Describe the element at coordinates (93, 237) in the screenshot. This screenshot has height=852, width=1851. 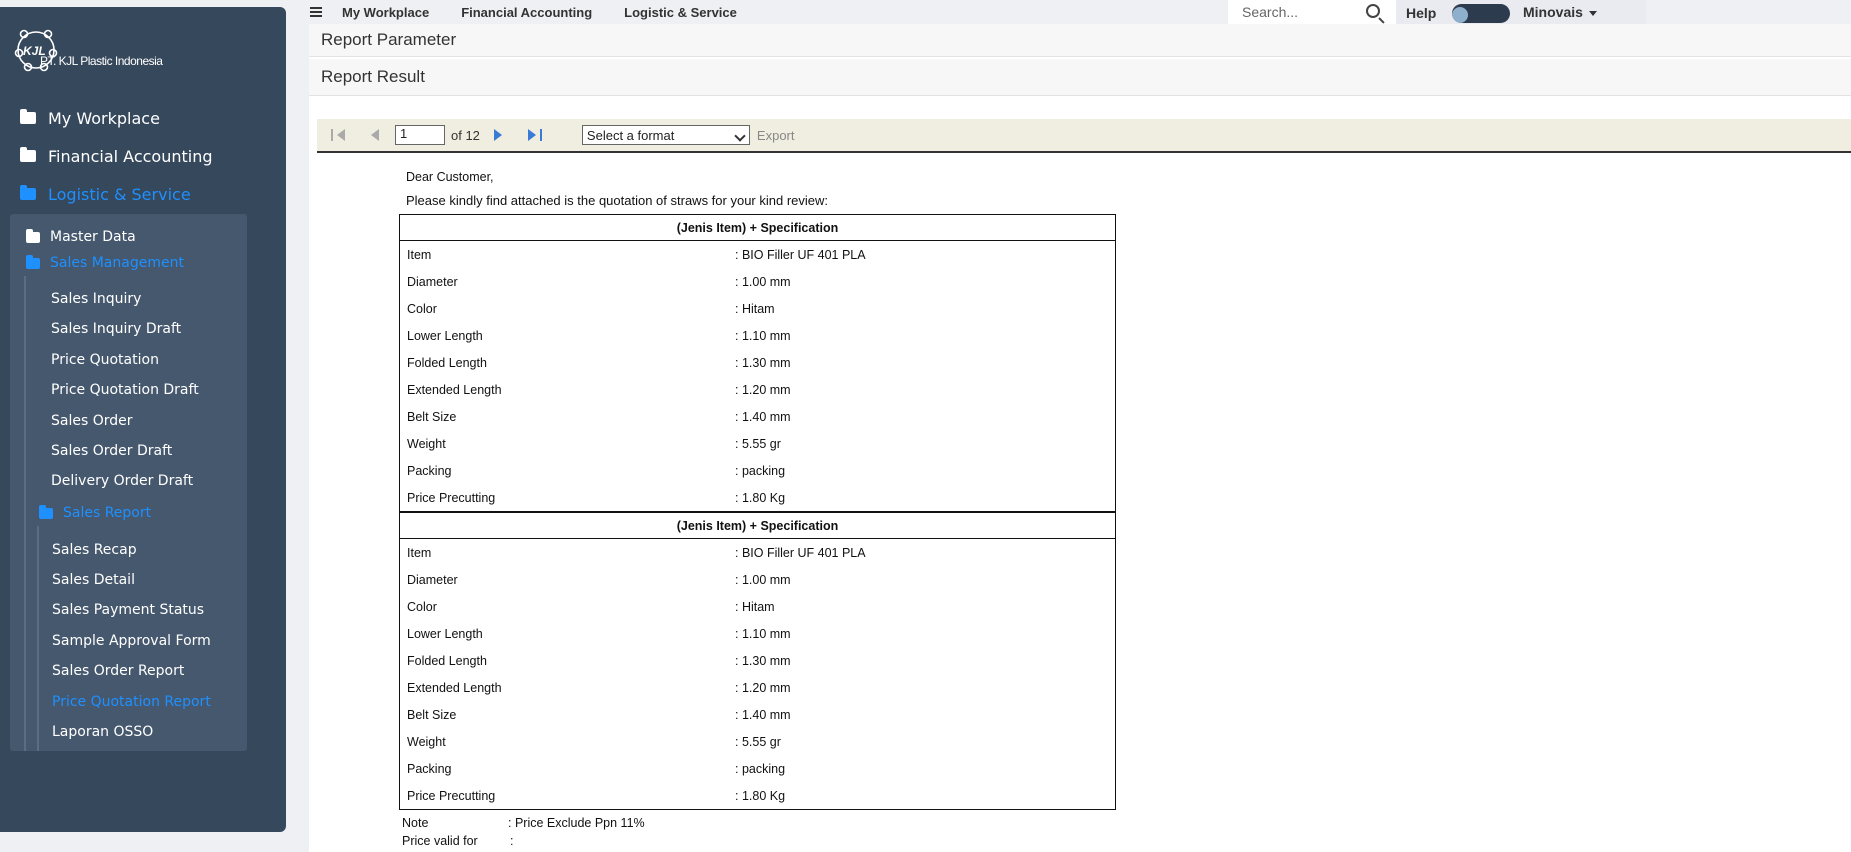
I see `sidebar-item-label: Master Data` at that location.